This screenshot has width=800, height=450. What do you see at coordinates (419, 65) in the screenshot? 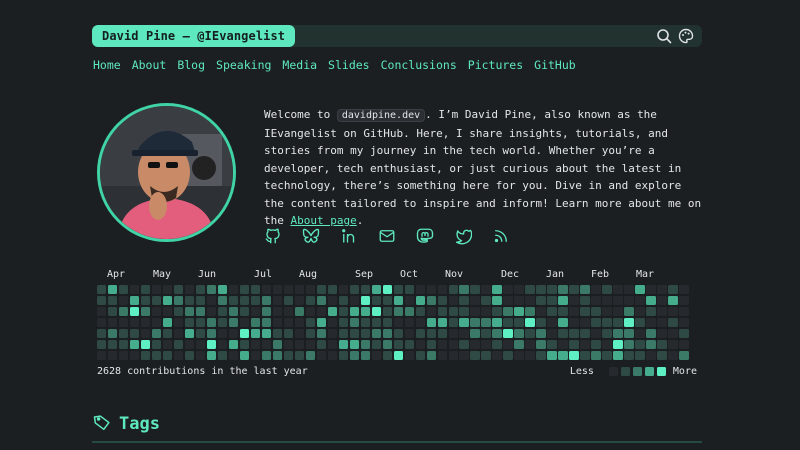
I see `nav-conclusions: Conclusions` at bounding box center [419, 65].